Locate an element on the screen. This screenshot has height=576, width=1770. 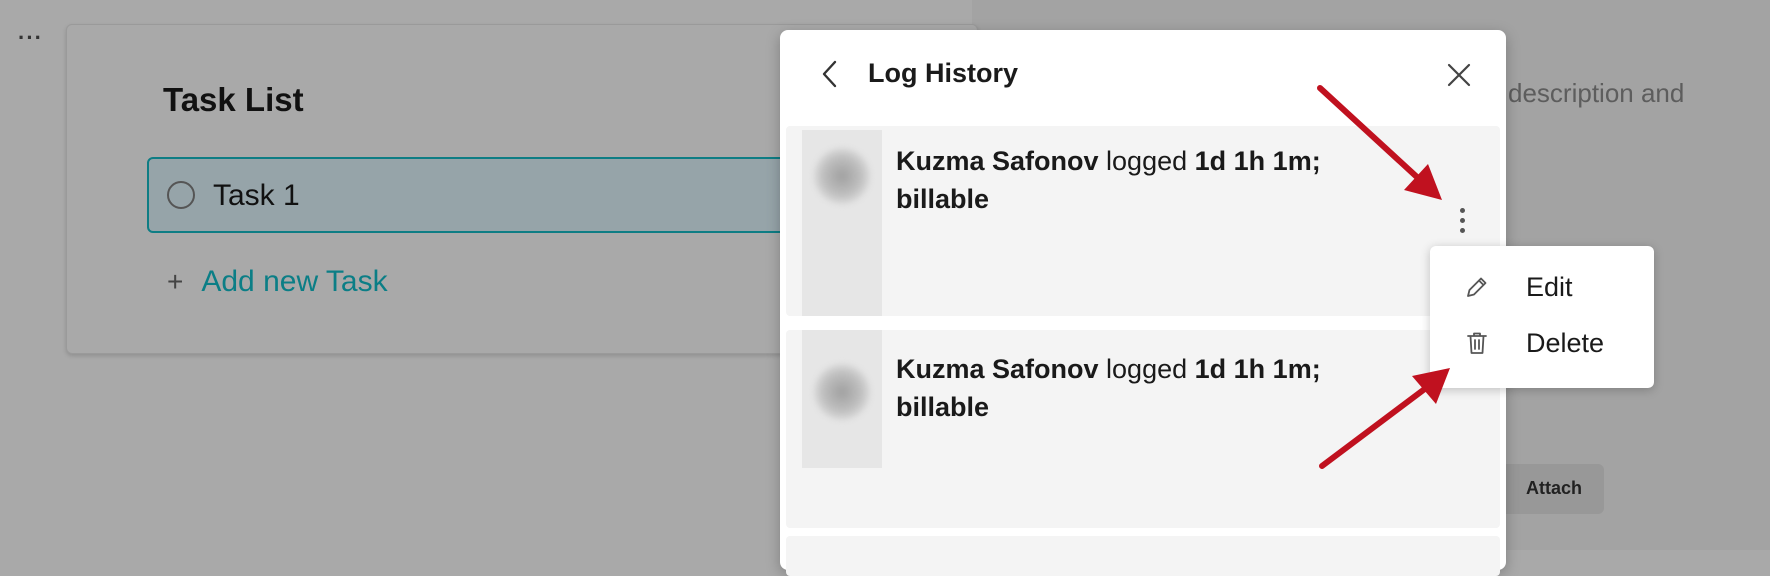
menu-item-label: Edit is located at coordinates (1549, 287).